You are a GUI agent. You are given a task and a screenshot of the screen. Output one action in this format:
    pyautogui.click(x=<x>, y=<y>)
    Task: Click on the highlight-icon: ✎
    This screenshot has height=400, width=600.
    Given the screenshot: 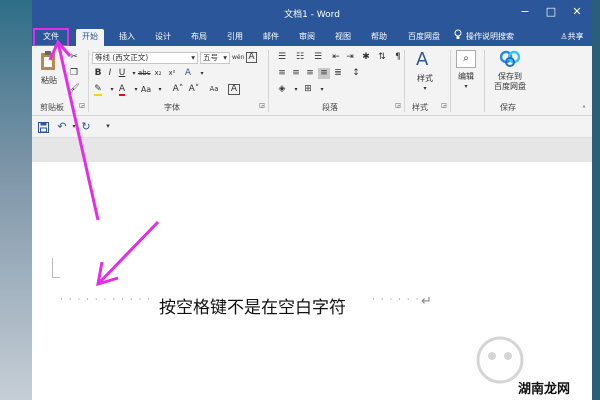 What is the action you would take?
    pyautogui.click(x=98, y=90)
    